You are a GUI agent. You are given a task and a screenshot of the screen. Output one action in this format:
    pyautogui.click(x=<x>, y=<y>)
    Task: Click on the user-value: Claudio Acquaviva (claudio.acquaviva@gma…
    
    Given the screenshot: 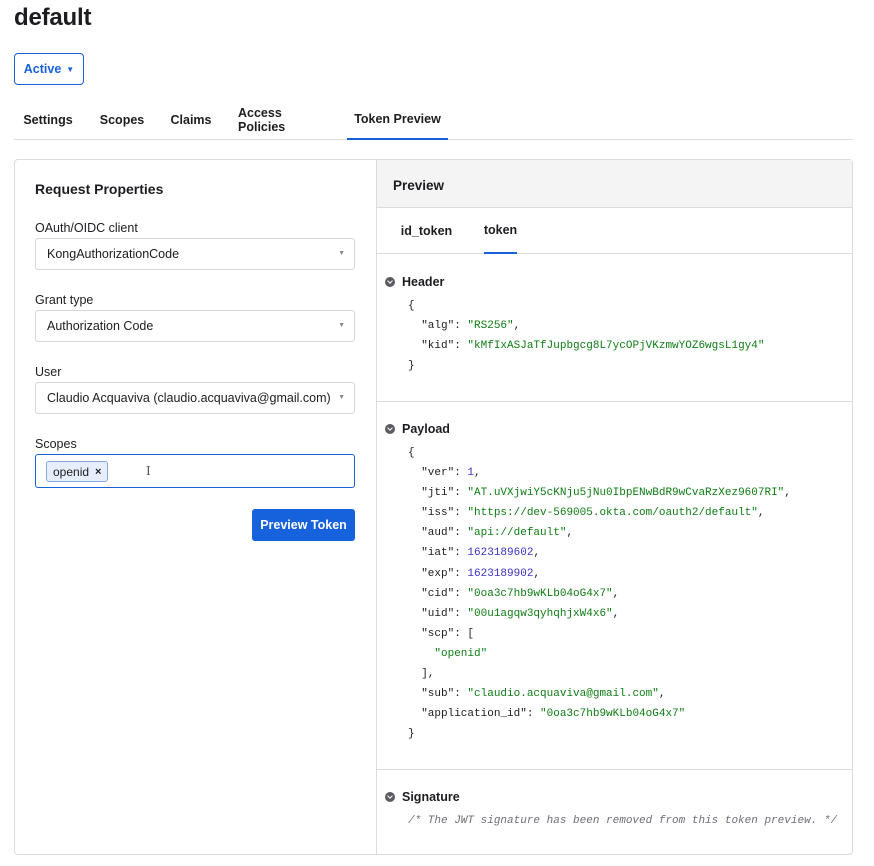 What is the action you would take?
    pyautogui.click(x=189, y=398)
    